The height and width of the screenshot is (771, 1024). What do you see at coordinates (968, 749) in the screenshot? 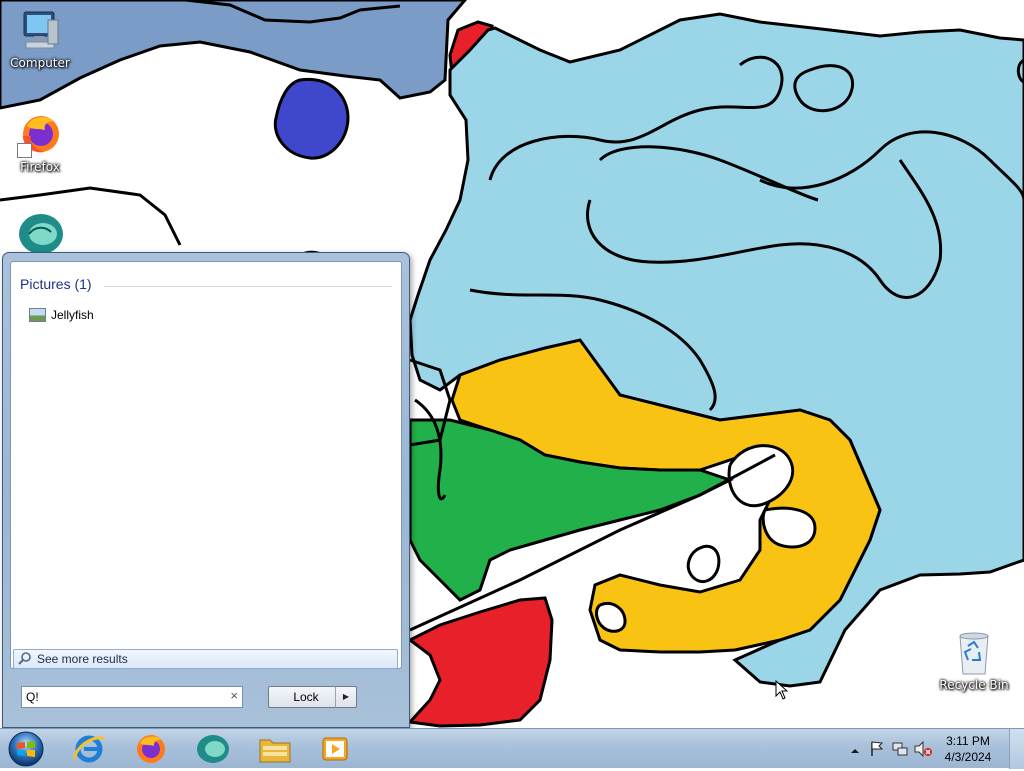
I see `taskbar-clock: 3:11 PM 4/3/2024` at bounding box center [968, 749].